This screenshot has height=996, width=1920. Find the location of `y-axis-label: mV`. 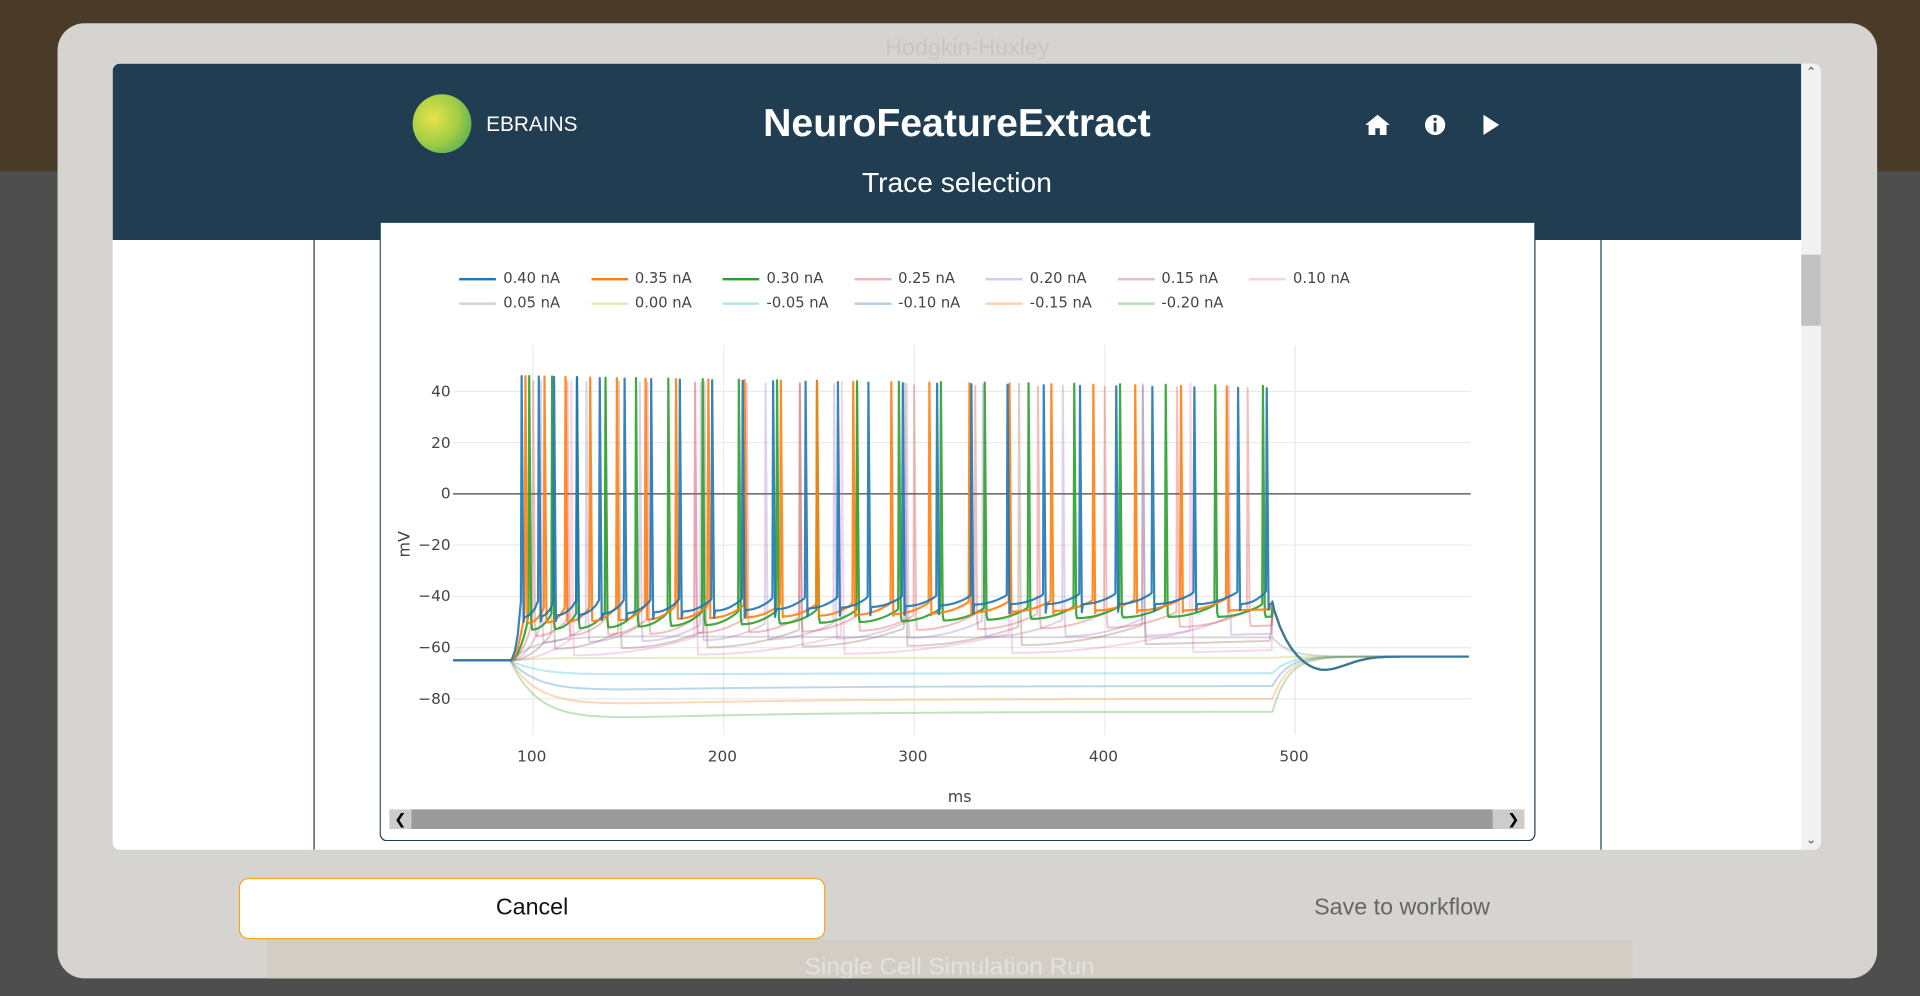

y-axis-label: mV is located at coordinates (405, 544).